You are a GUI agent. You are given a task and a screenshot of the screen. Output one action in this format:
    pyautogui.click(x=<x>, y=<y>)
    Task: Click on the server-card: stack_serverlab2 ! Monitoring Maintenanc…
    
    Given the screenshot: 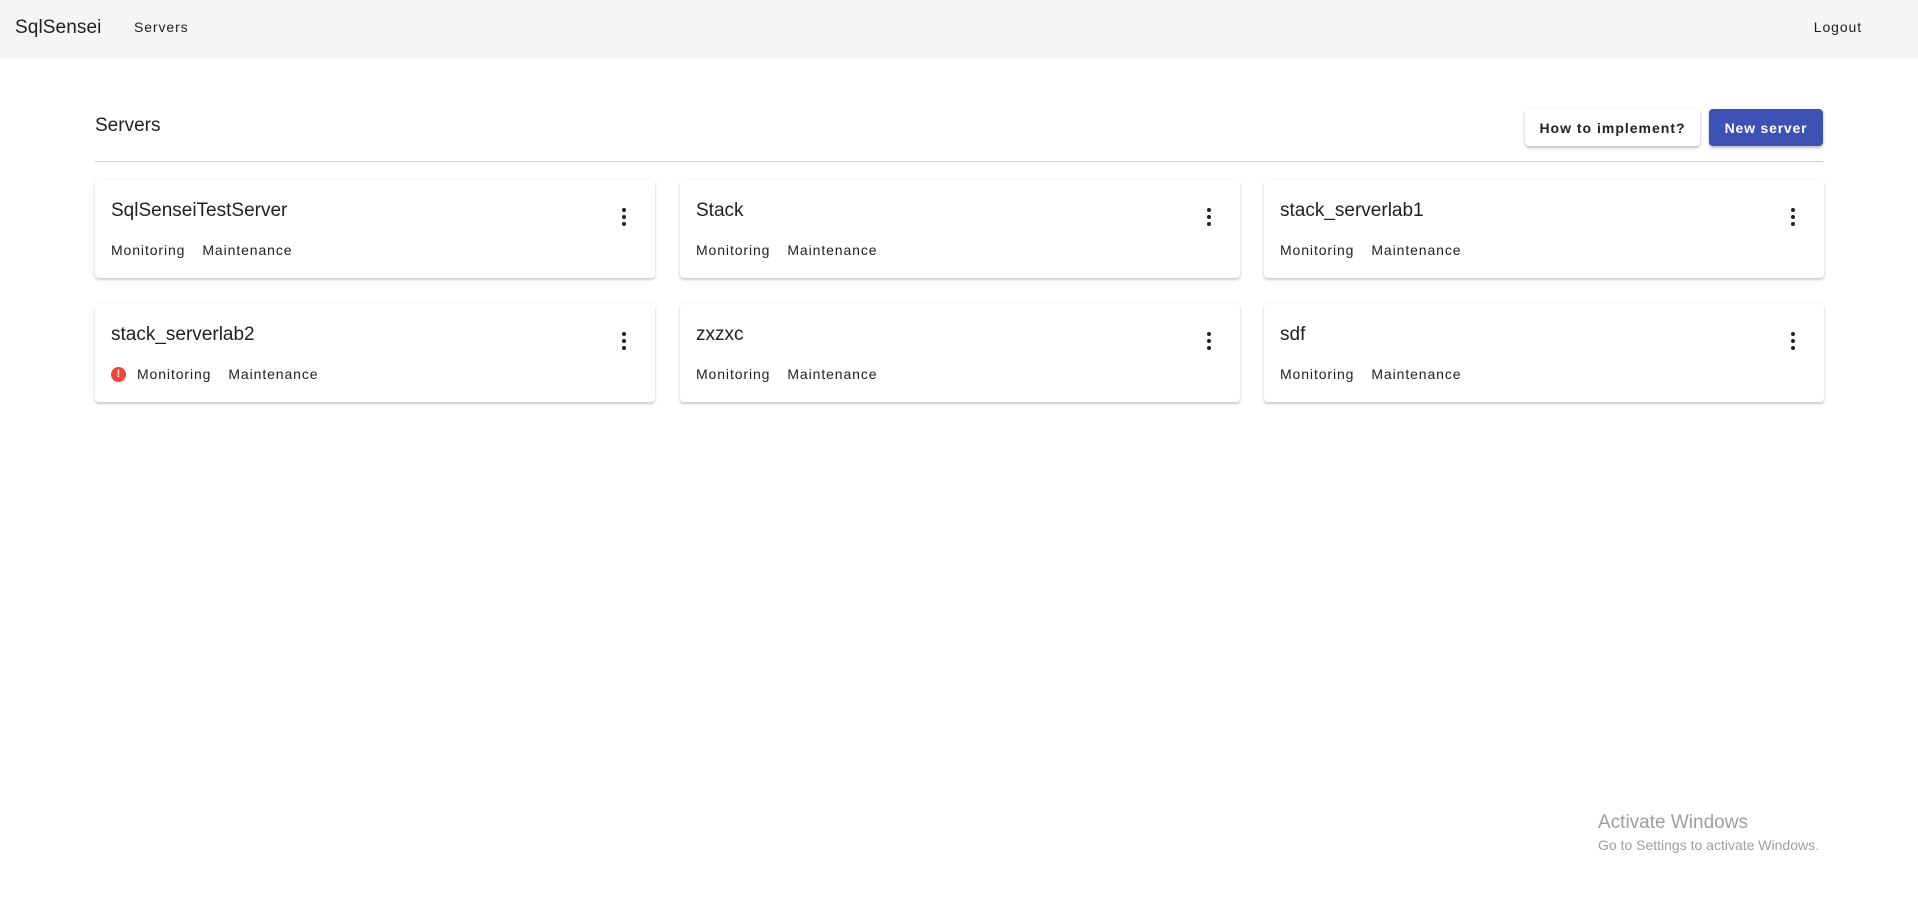 What is the action you would take?
    pyautogui.click(x=375, y=353)
    